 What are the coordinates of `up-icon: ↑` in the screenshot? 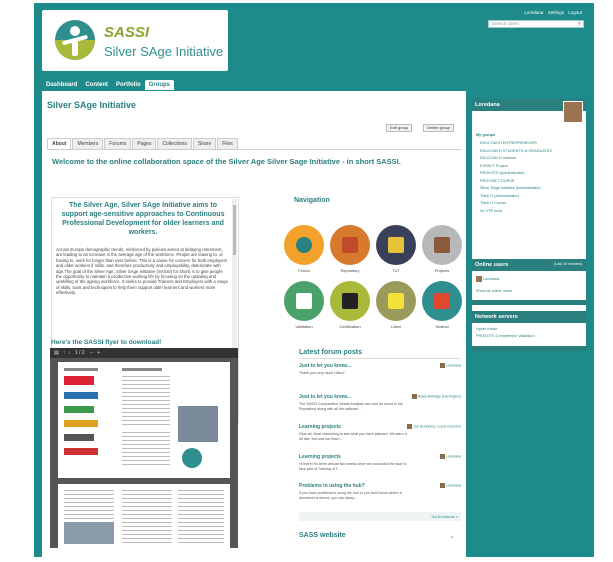 It's located at (64, 353).